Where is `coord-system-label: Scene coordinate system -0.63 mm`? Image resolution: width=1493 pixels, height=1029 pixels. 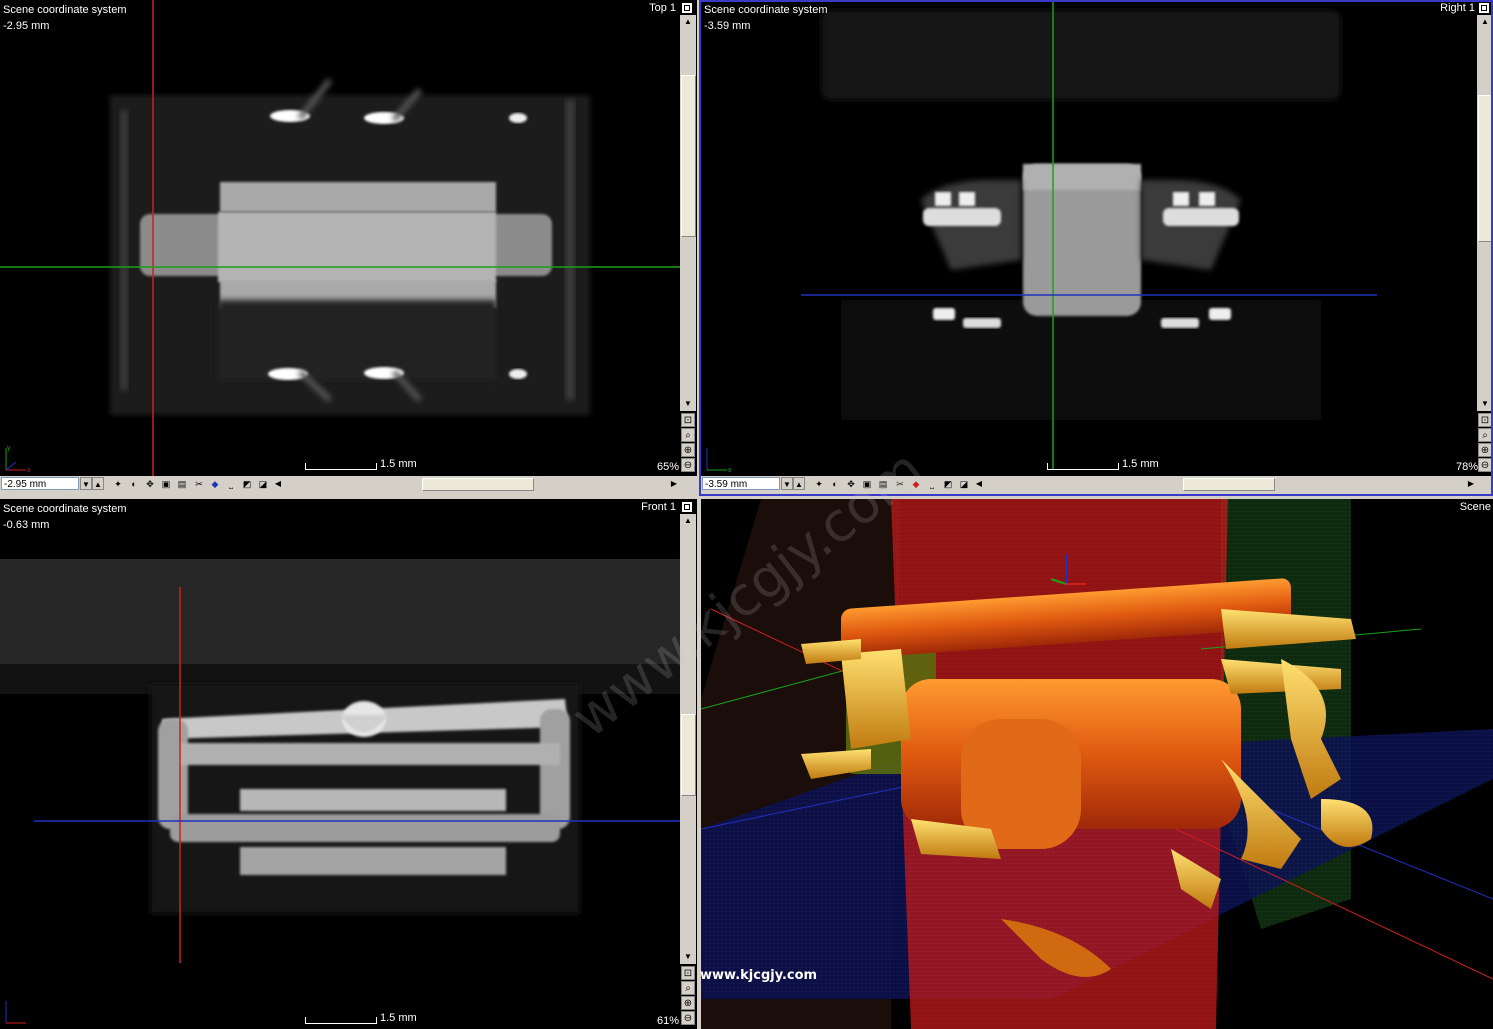
coord-system-label: Scene coordinate system -0.63 mm is located at coordinates (65, 517).